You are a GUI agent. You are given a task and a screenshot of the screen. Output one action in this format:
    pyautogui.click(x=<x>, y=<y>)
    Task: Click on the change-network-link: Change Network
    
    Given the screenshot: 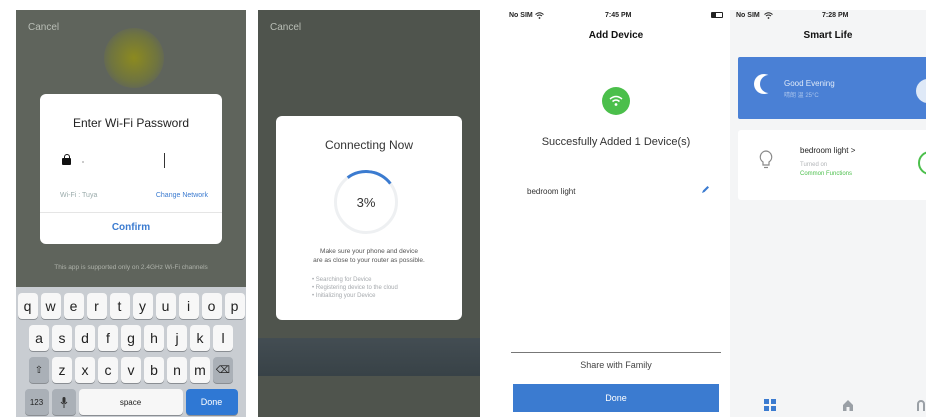 What is the action you would take?
    pyautogui.click(x=182, y=195)
    